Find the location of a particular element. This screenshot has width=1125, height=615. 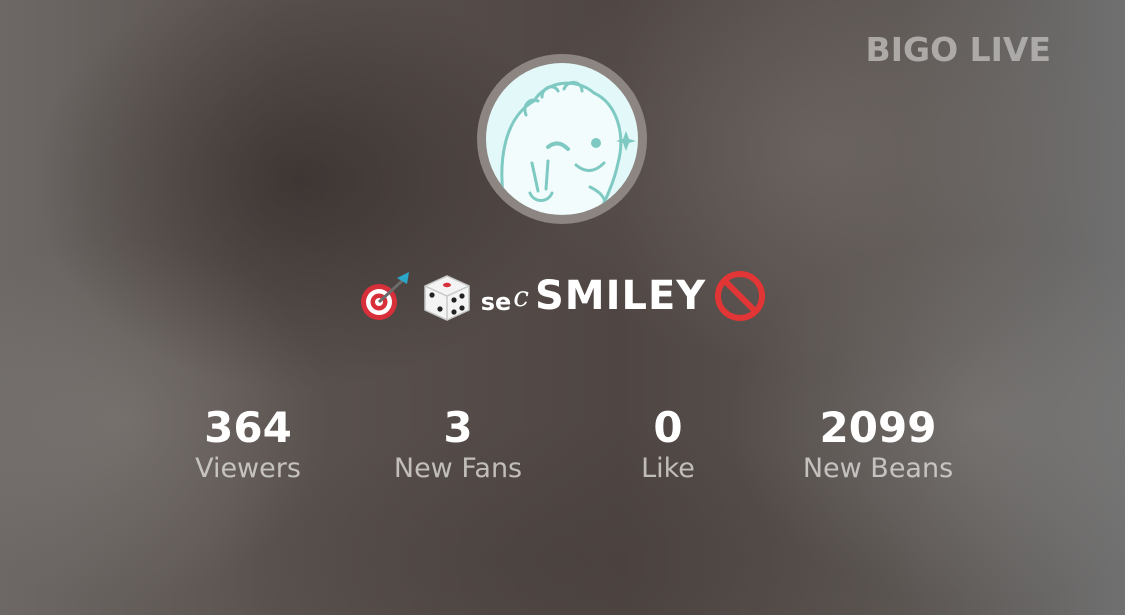

stat-value: 364 is located at coordinates (248, 427).